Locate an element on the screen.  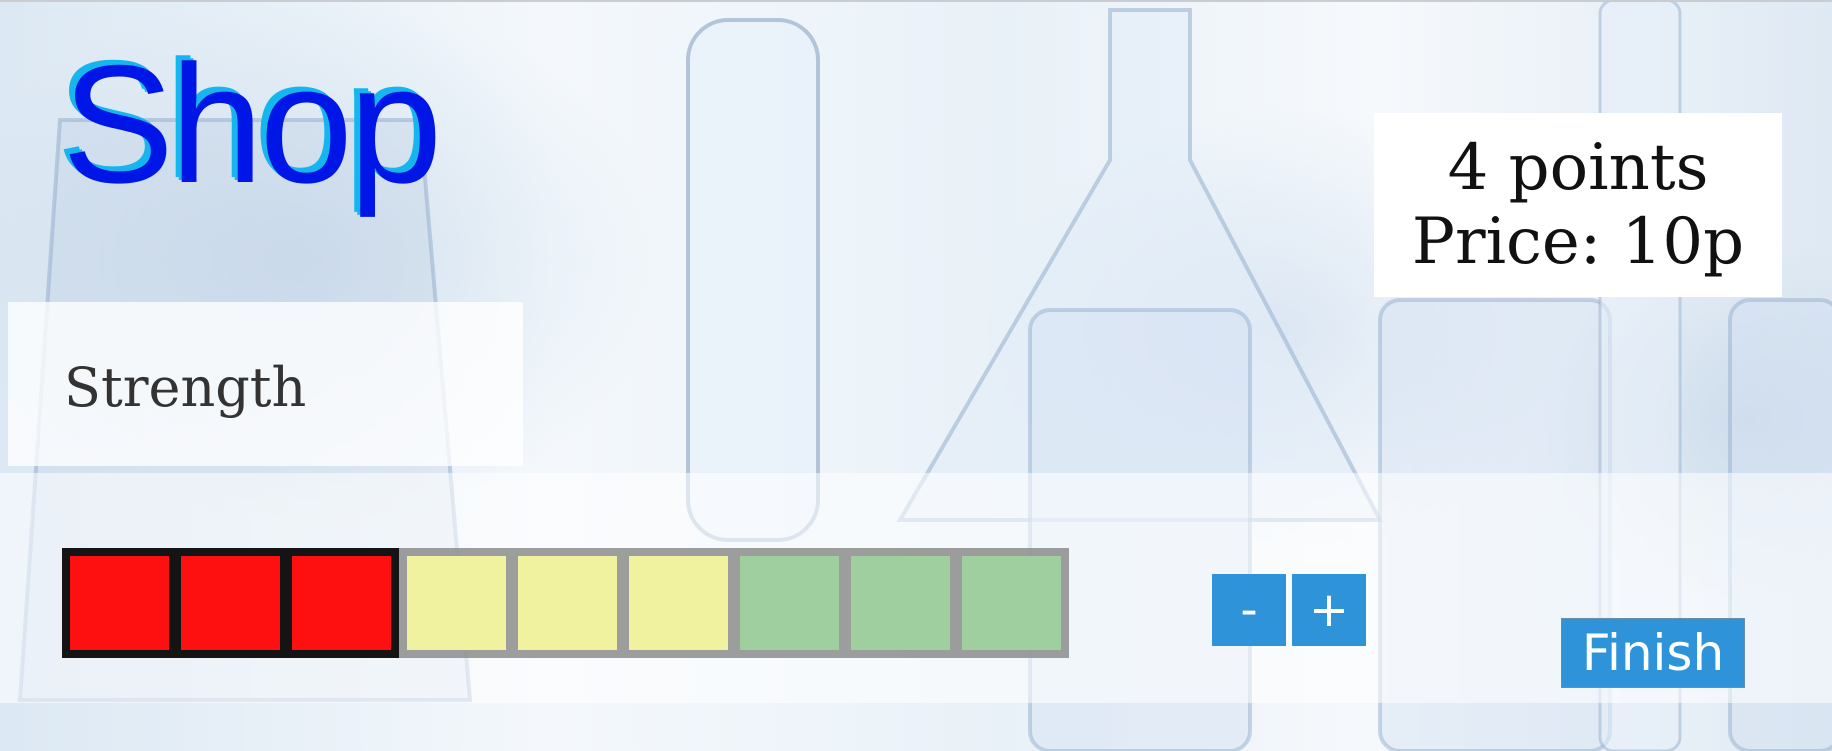
item-price: Price: 10p is located at coordinates (1578, 242).